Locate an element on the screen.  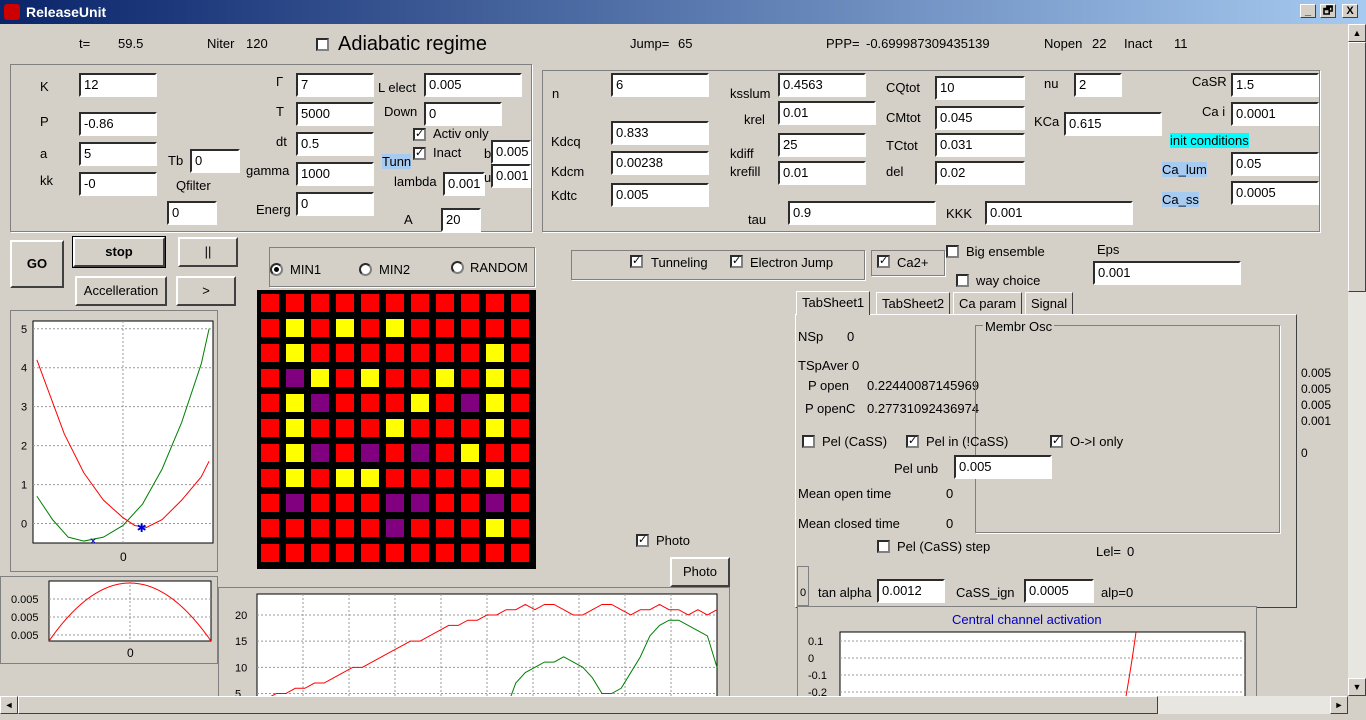
eps-field: 0.001 is located at coordinates (1167, 273).